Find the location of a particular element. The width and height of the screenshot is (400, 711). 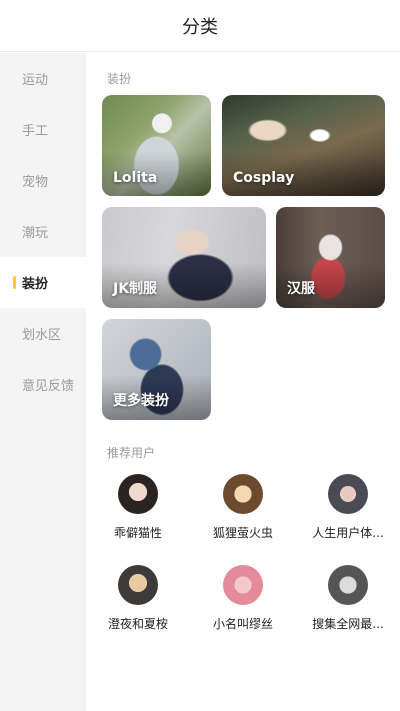

user-name: 狐狸萤火虫 is located at coordinates (242, 533).